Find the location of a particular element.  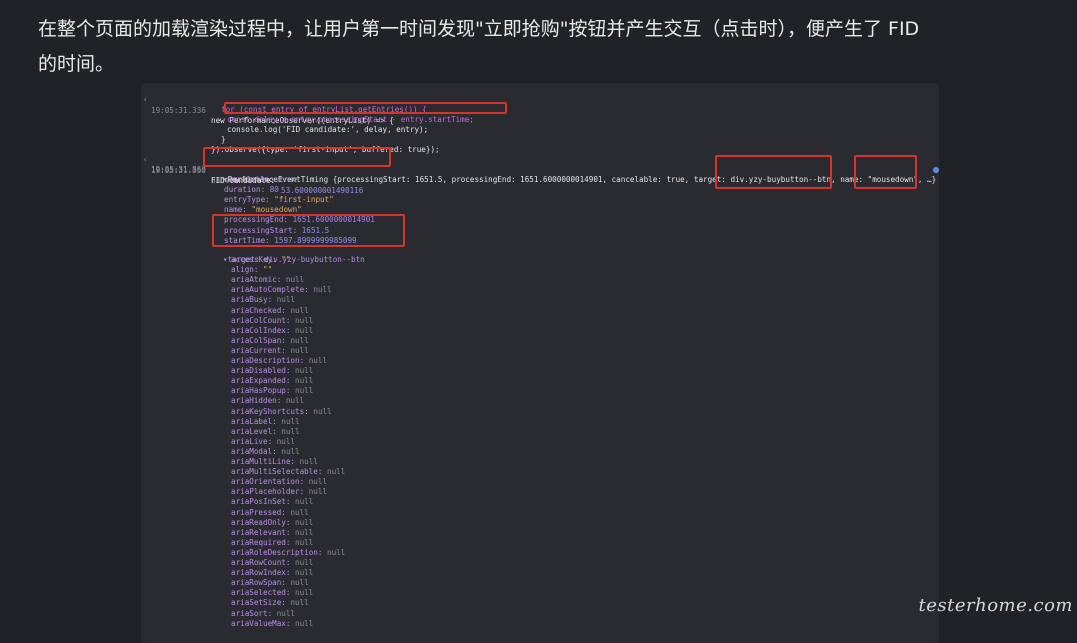

prop-value: "" is located at coordinates (268, 270).